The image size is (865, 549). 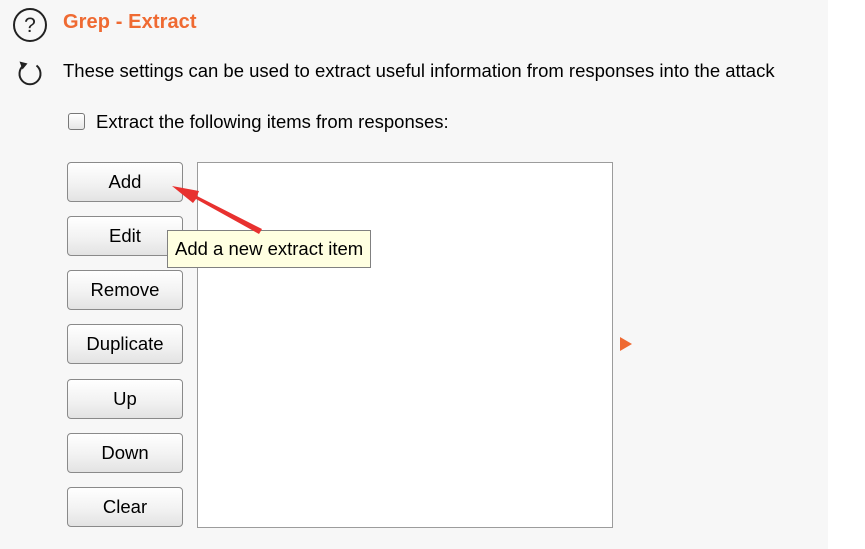 What do you see at coordinates (626, 344) in the screenshot?
I see `expand-arrow-icon` at bounding box center [626, 344].